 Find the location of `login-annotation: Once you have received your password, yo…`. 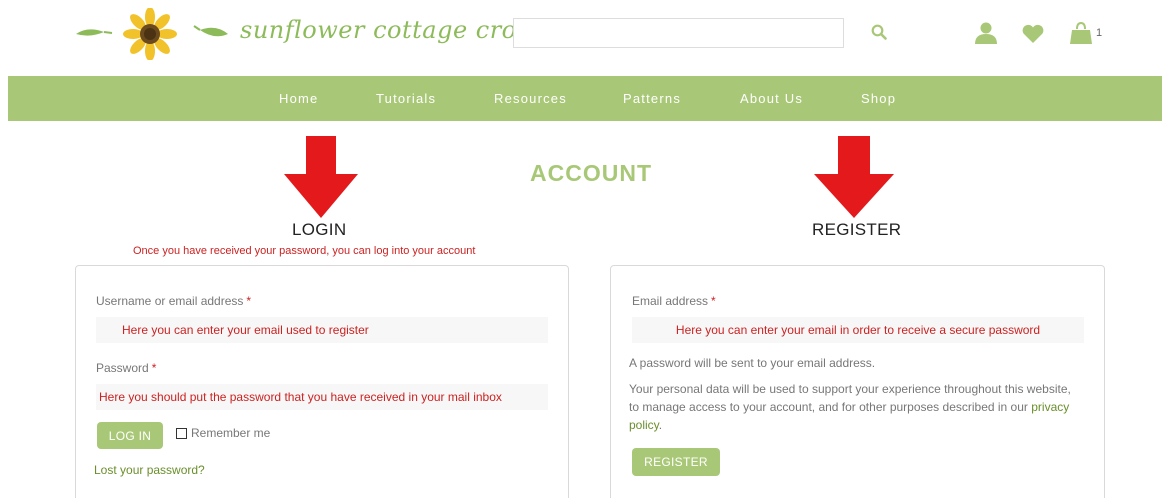

login-annotation: Once you have received your password, yo… is located at coordinates (304, 251).